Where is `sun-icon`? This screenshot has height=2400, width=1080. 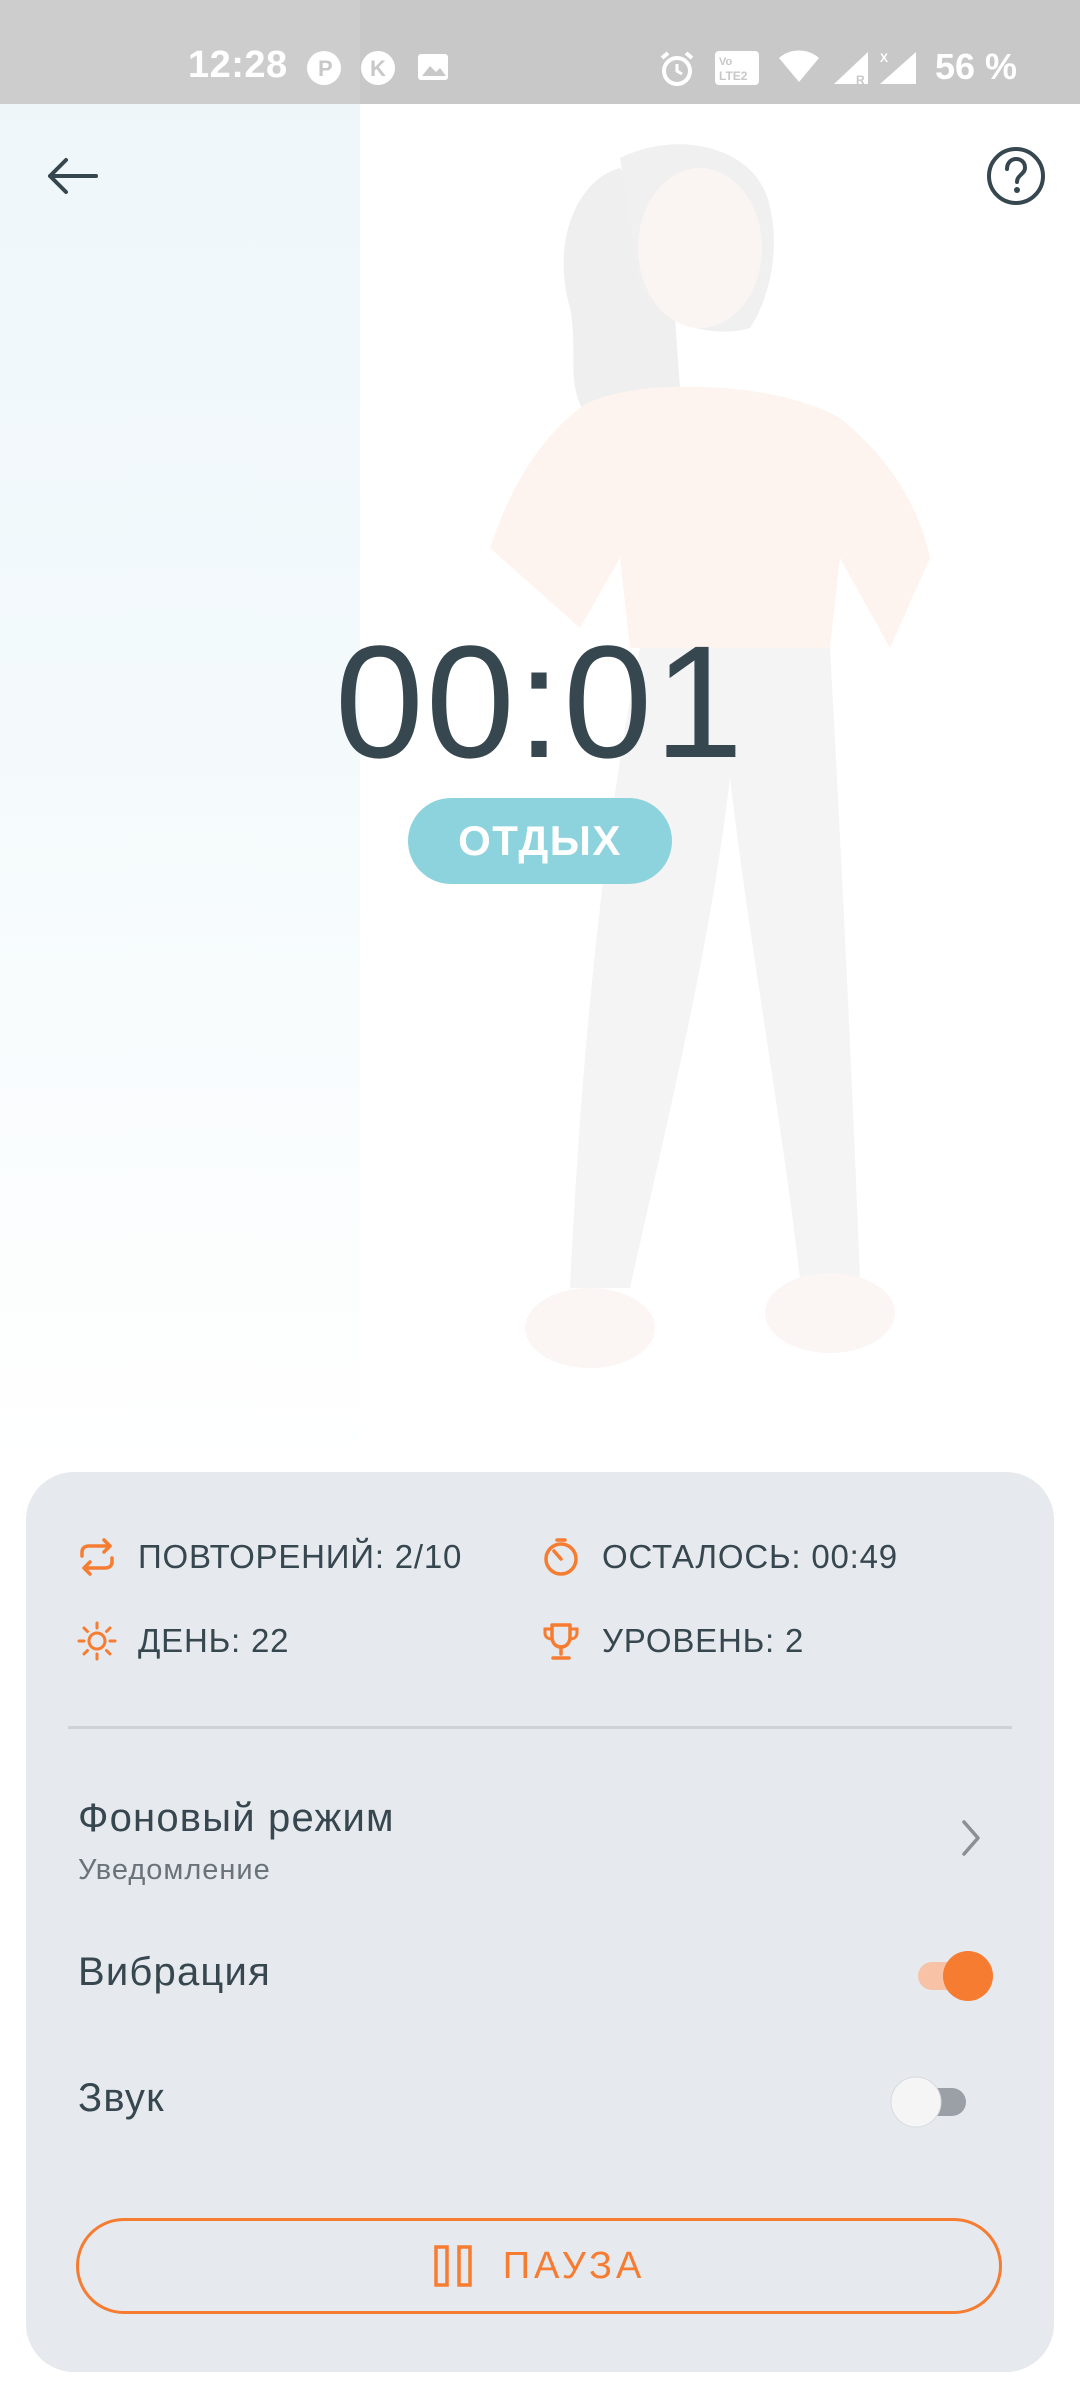 sun-icon is located at coordinates (97, 1641).